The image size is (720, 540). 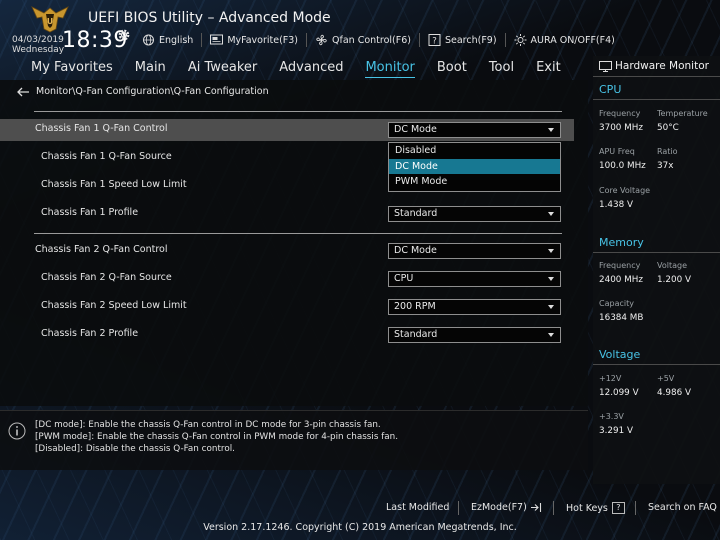 What do you see at coordinates (618, 508) in the screenshot?
I see `help-key-icon: ?` at bounding box center [618, 508].